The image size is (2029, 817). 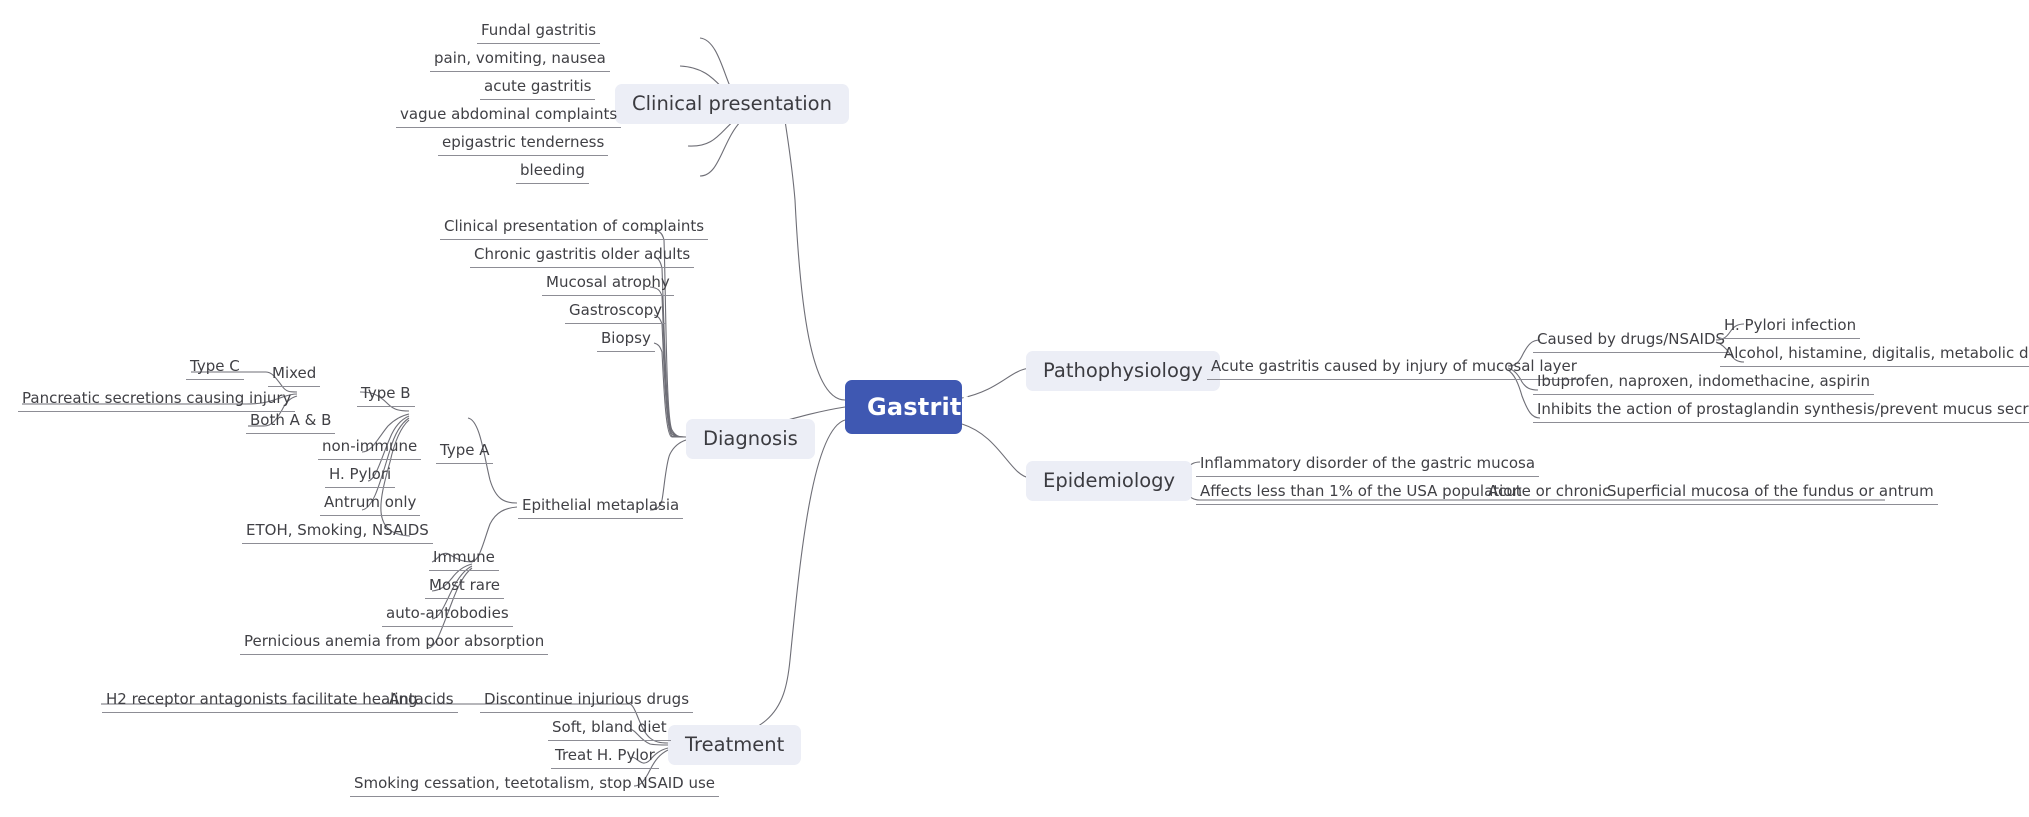 What do you see at coordinates (394, 644) in the screenshot?
I see `leaf-pernicious-anemia: Pernicious anemia from poor absorption` at bounding box center [394, 644].